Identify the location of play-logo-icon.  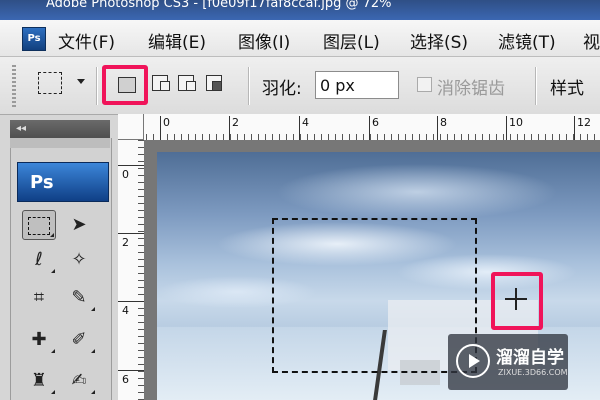
(473, 361).